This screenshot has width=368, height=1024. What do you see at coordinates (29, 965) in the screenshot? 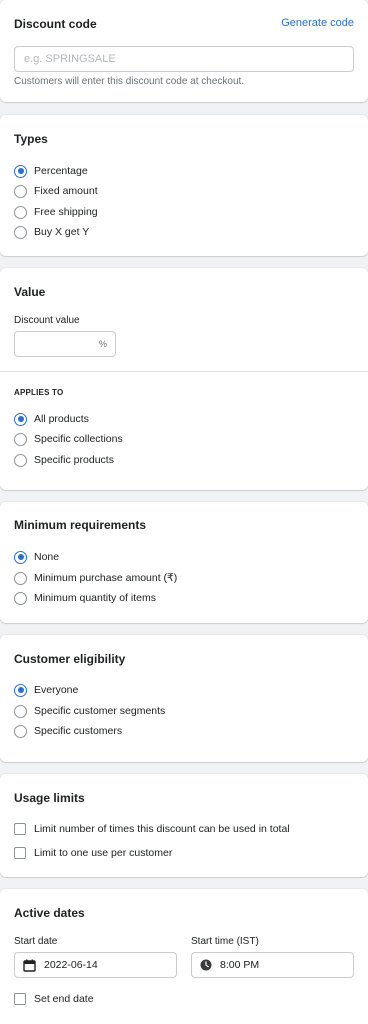
I see `calendar-icon` at bounding box center [29, 965].